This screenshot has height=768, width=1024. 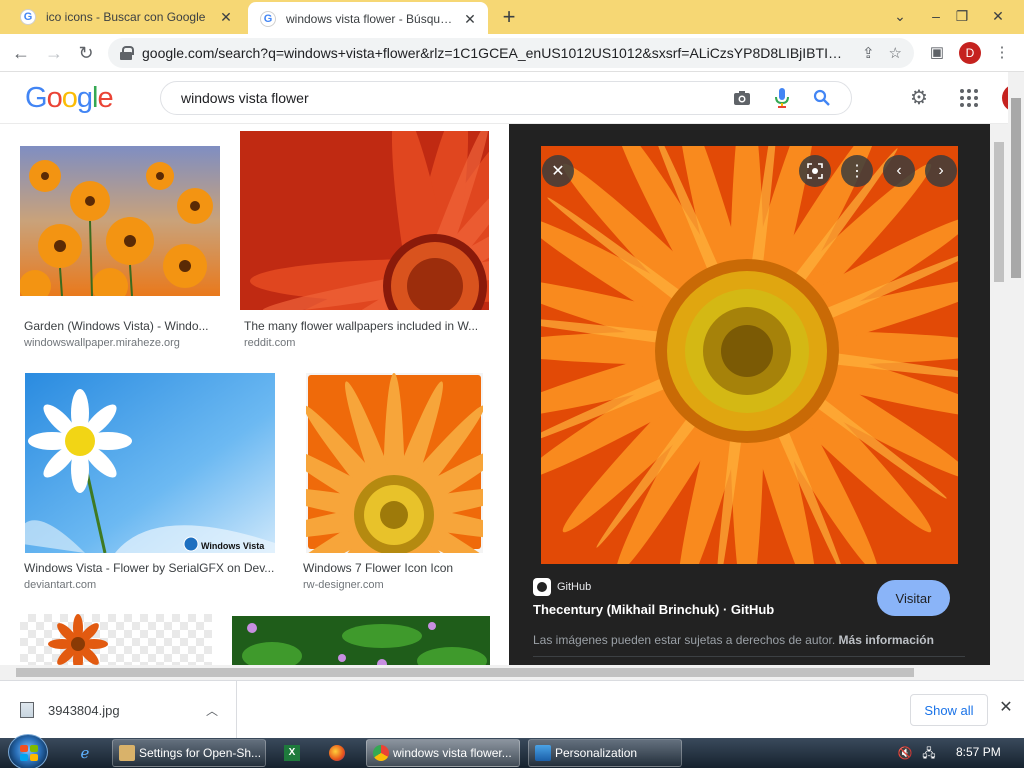 I want to click on result-thumbnail: Windows Vista, so click(x=150, y=463).